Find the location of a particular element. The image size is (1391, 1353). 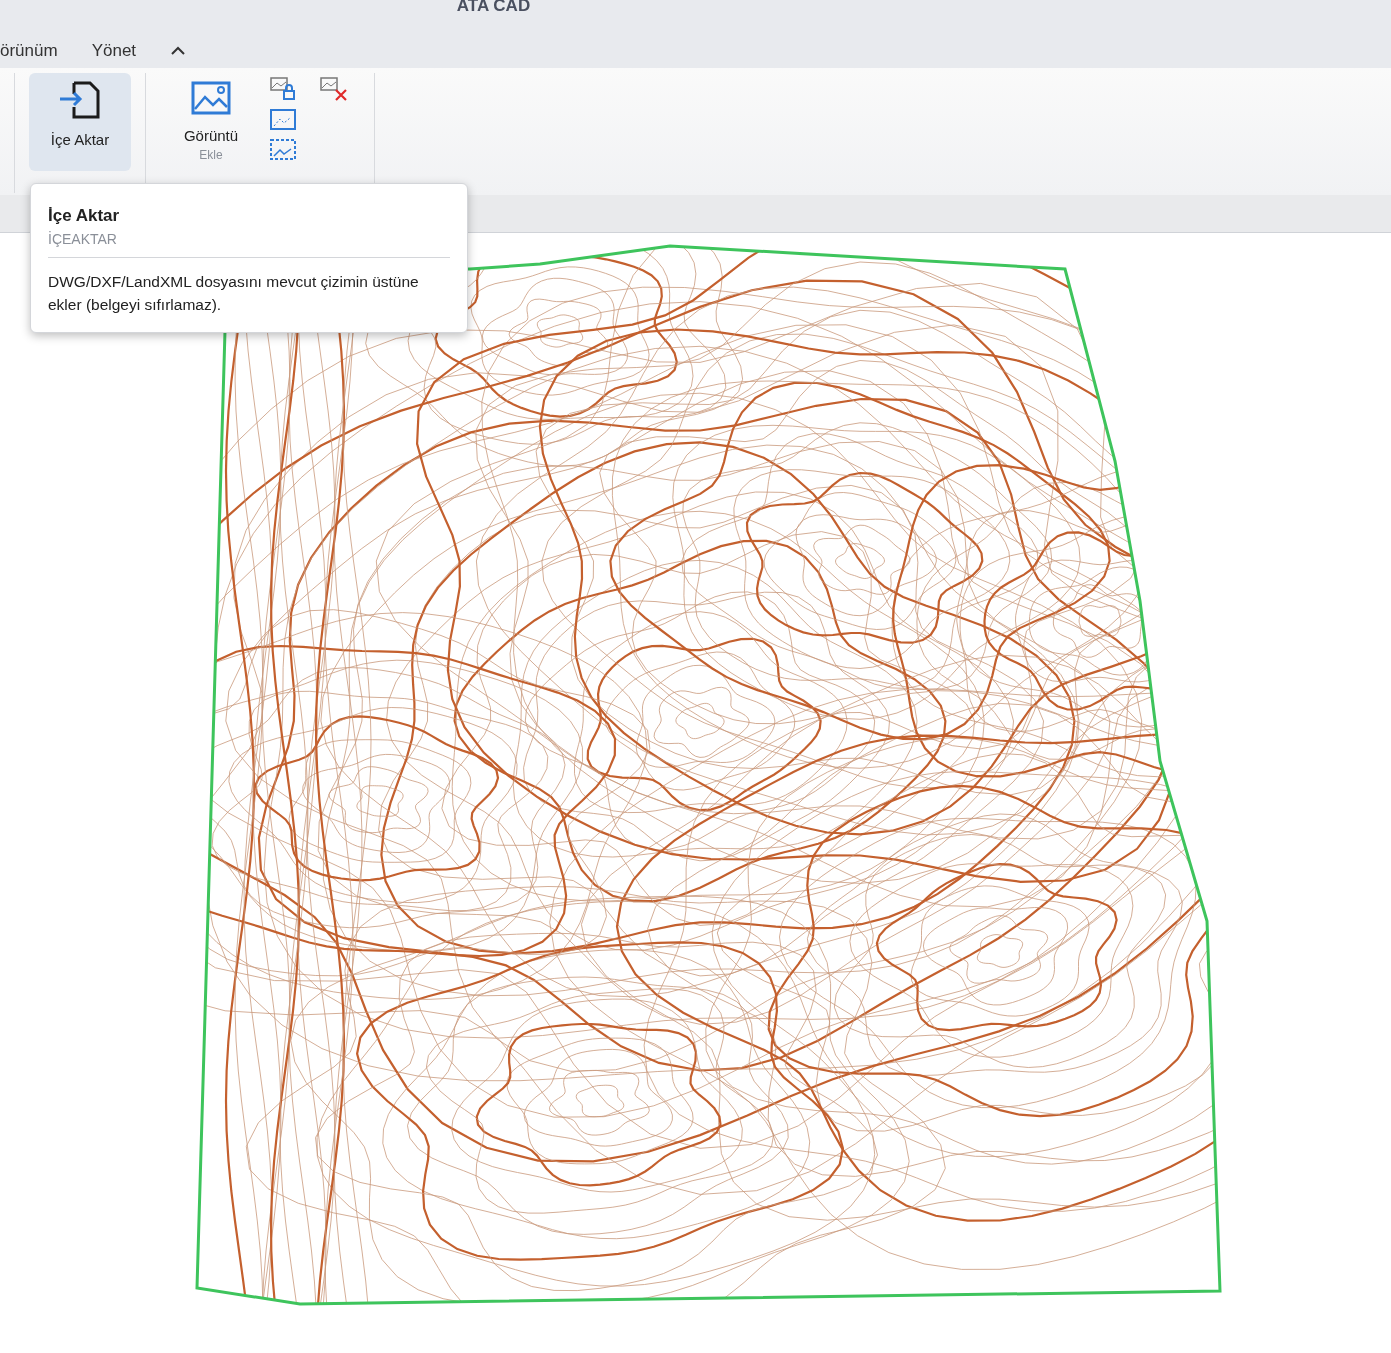

add-image-button: Görüntü Ekle is located at coordinates (211, 122).